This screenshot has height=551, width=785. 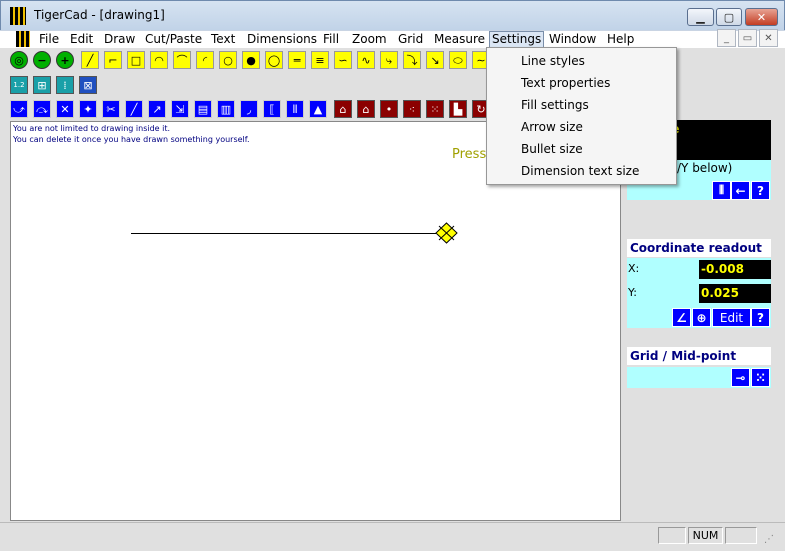 I want to click on minimize-button: ▁, so click(x=700, y=17).